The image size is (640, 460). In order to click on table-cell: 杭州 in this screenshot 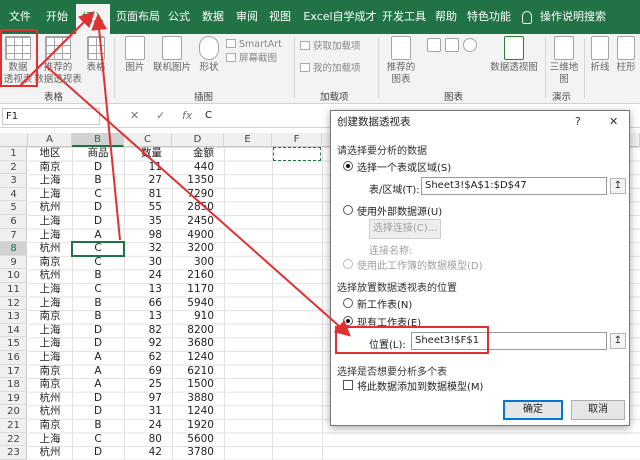, I will do `click(50, 249)`.